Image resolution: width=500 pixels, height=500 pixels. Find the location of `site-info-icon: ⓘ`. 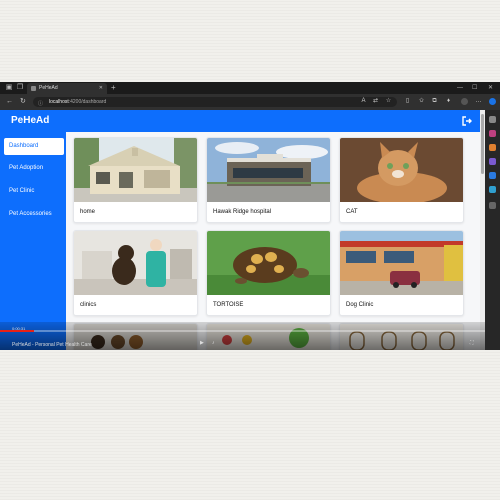

site-info-icon: ⓘ is located at coordinates (40, 104).